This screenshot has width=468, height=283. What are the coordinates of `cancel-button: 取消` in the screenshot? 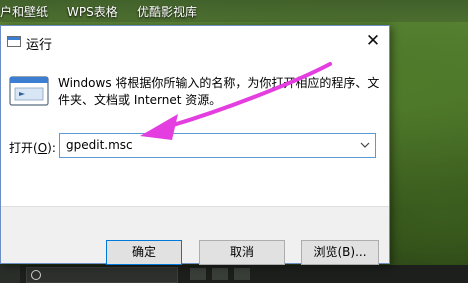 It's located at (242, 252).